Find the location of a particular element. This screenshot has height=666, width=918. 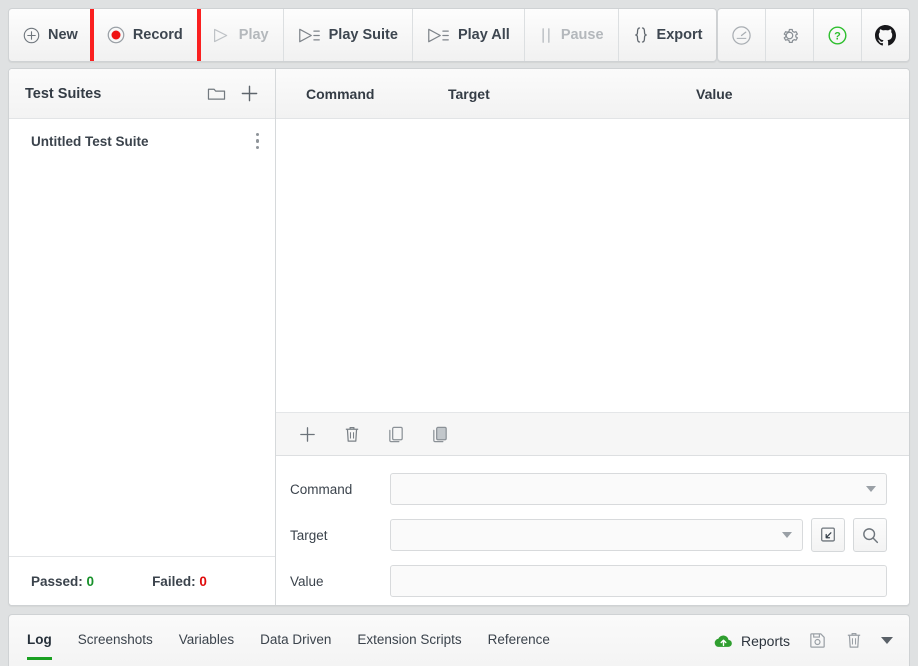

play-button: Play is located at coordinates (241, 35).